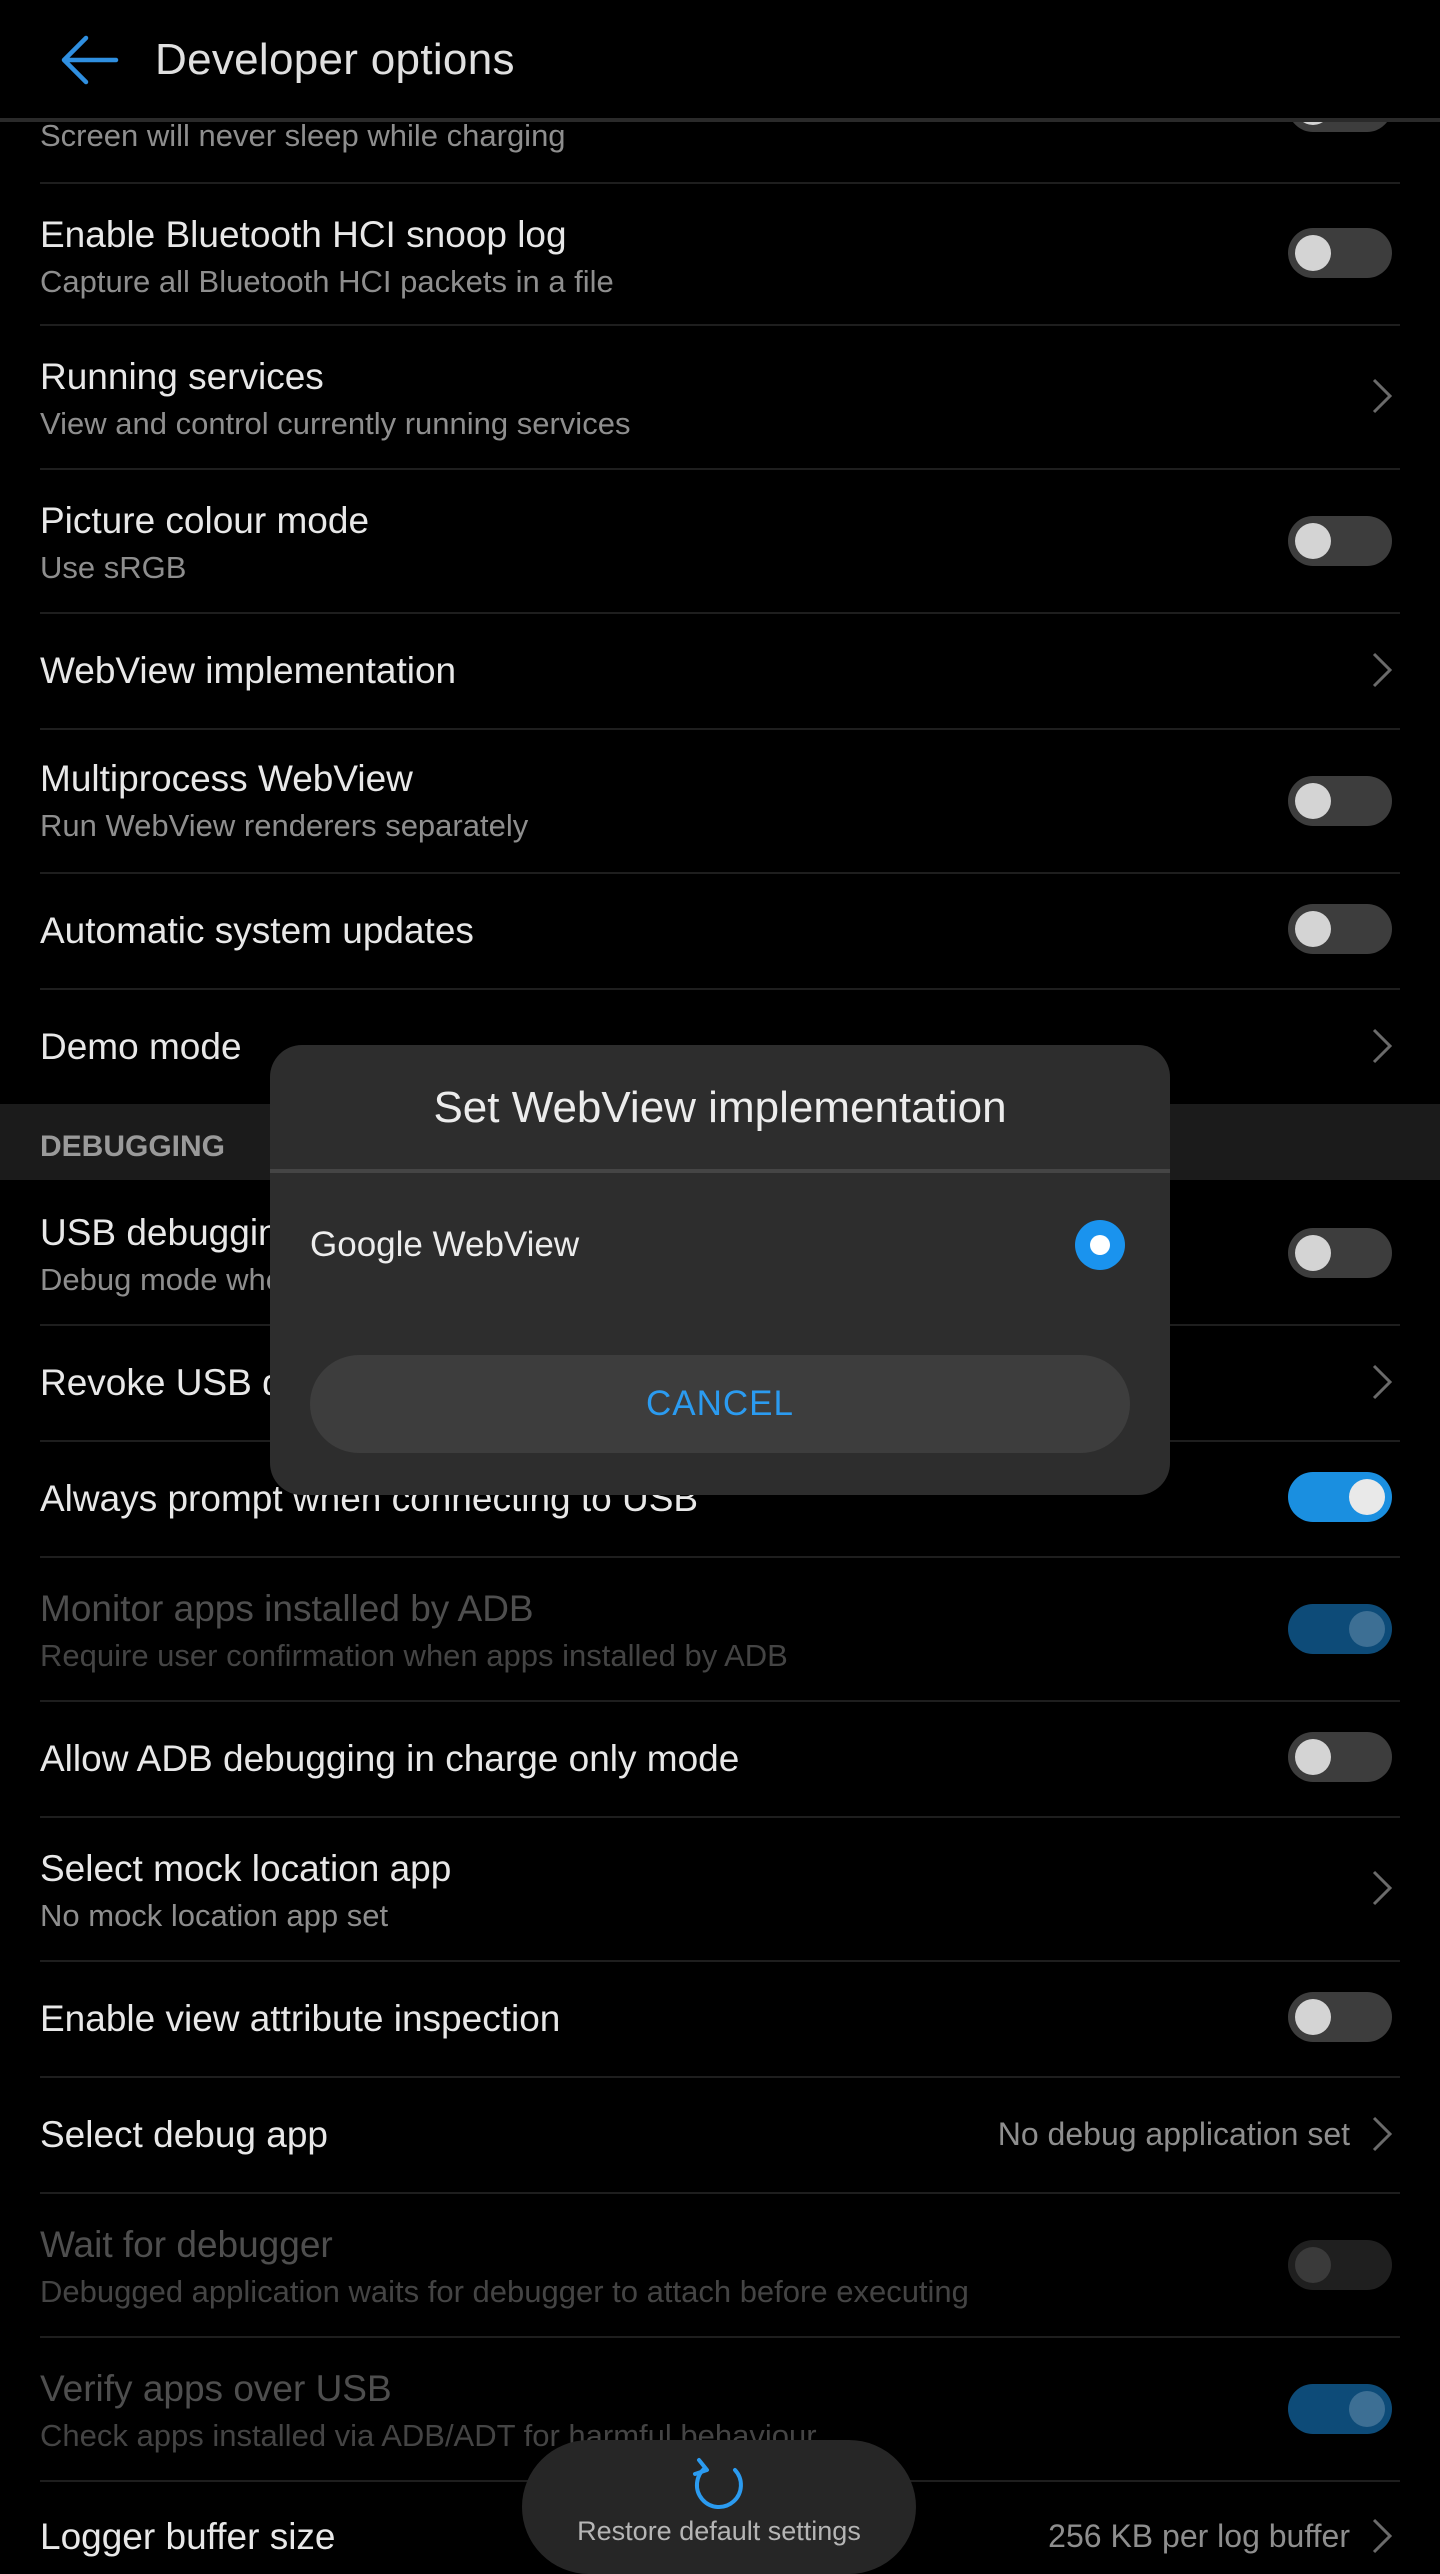  Describe the element at coordinates (248, 670) in the screenshot. I see `row-title: WebView implementation` at that location.